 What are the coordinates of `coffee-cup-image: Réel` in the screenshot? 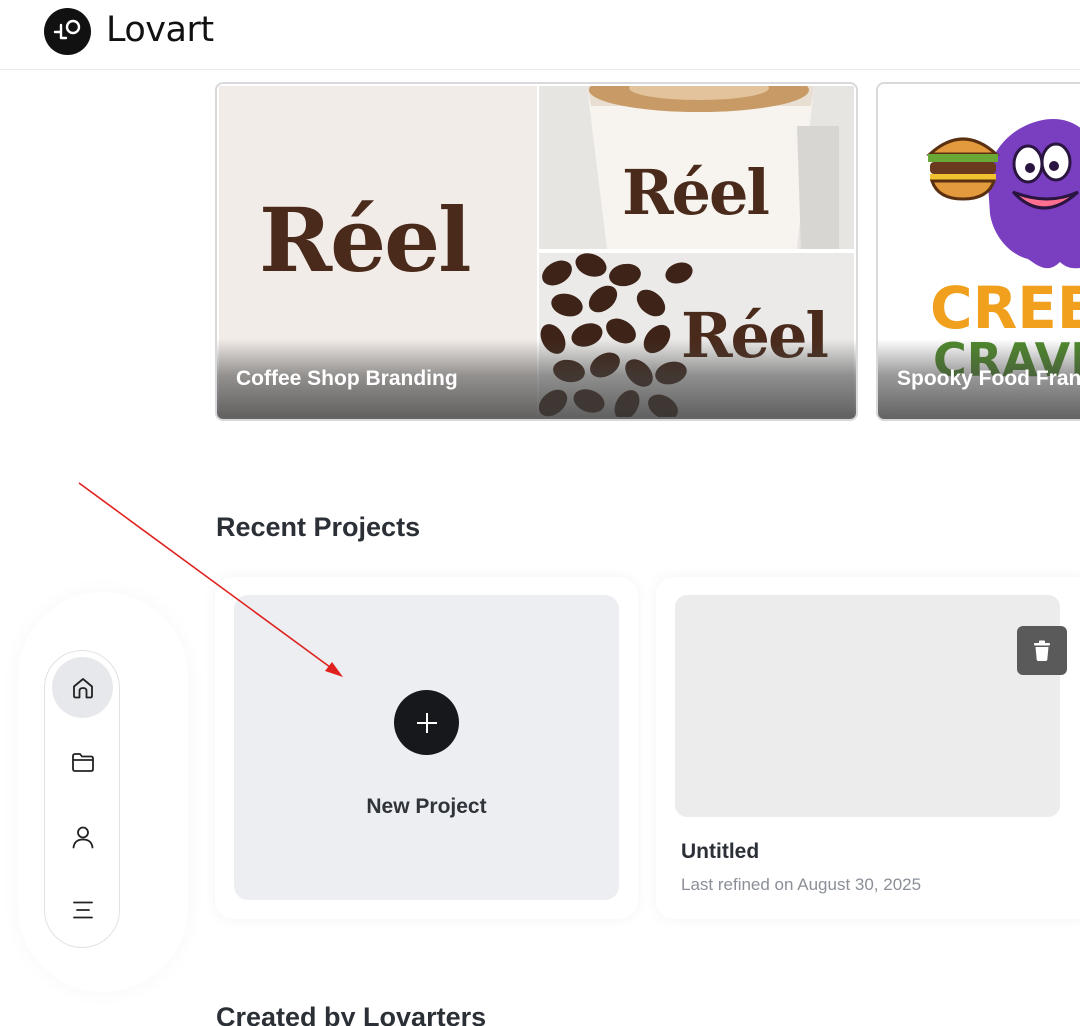 It's located at (696, 167).